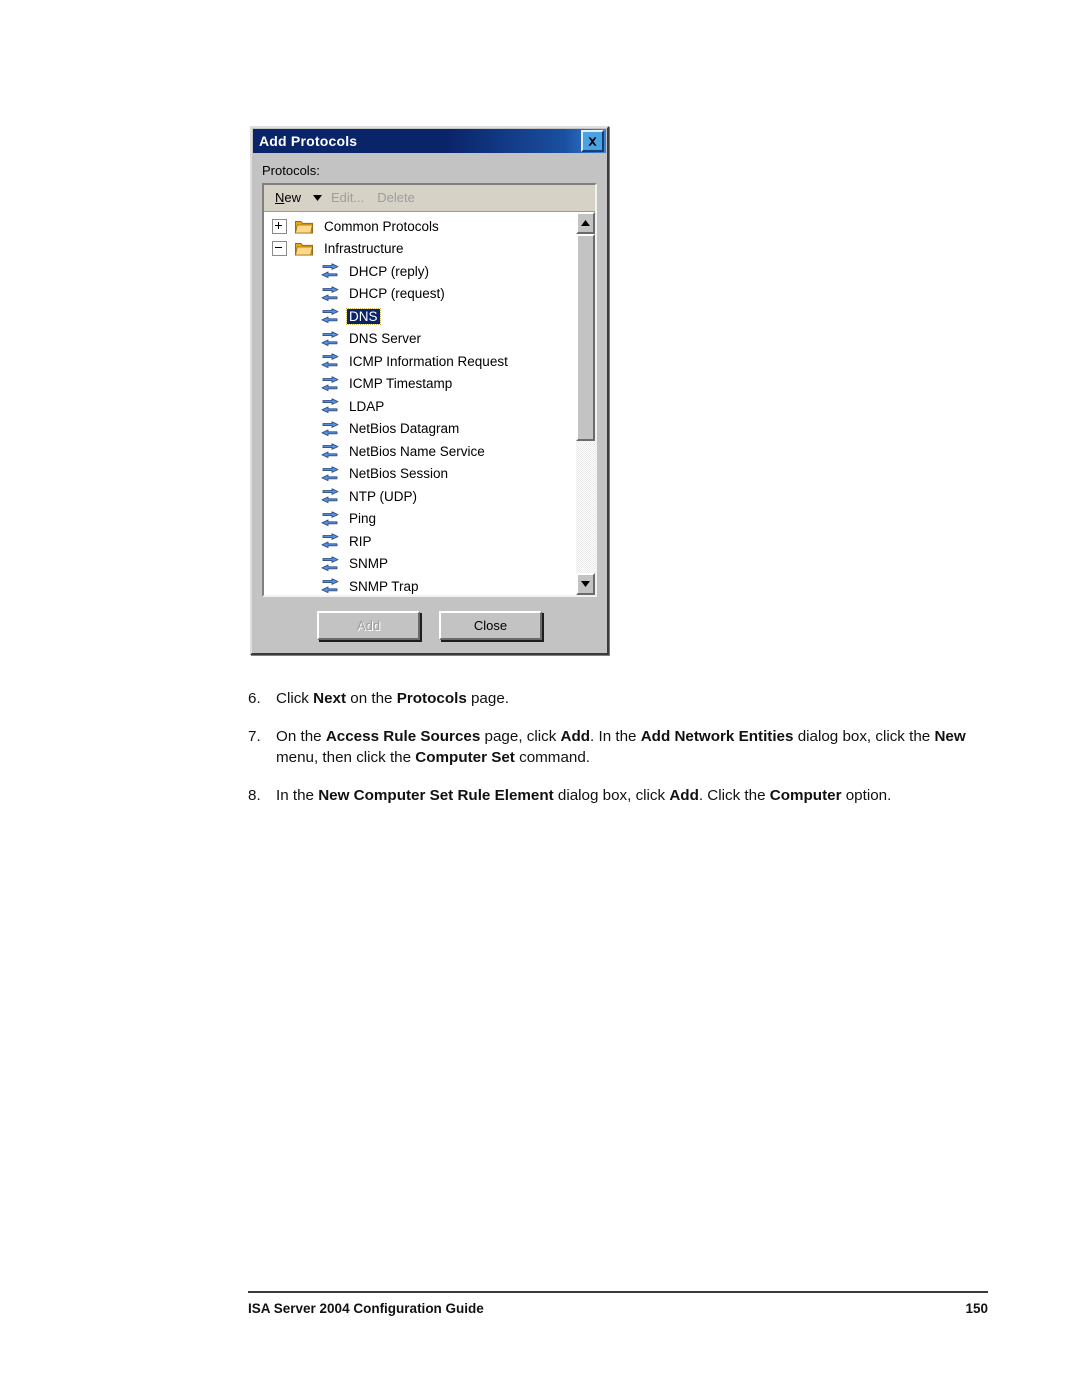  What do you see at coordinates (618, 699) in the screenshot?
I see `procedure-step: 6. Click Next on the Protocols page.` at bounding box center [618, 699].